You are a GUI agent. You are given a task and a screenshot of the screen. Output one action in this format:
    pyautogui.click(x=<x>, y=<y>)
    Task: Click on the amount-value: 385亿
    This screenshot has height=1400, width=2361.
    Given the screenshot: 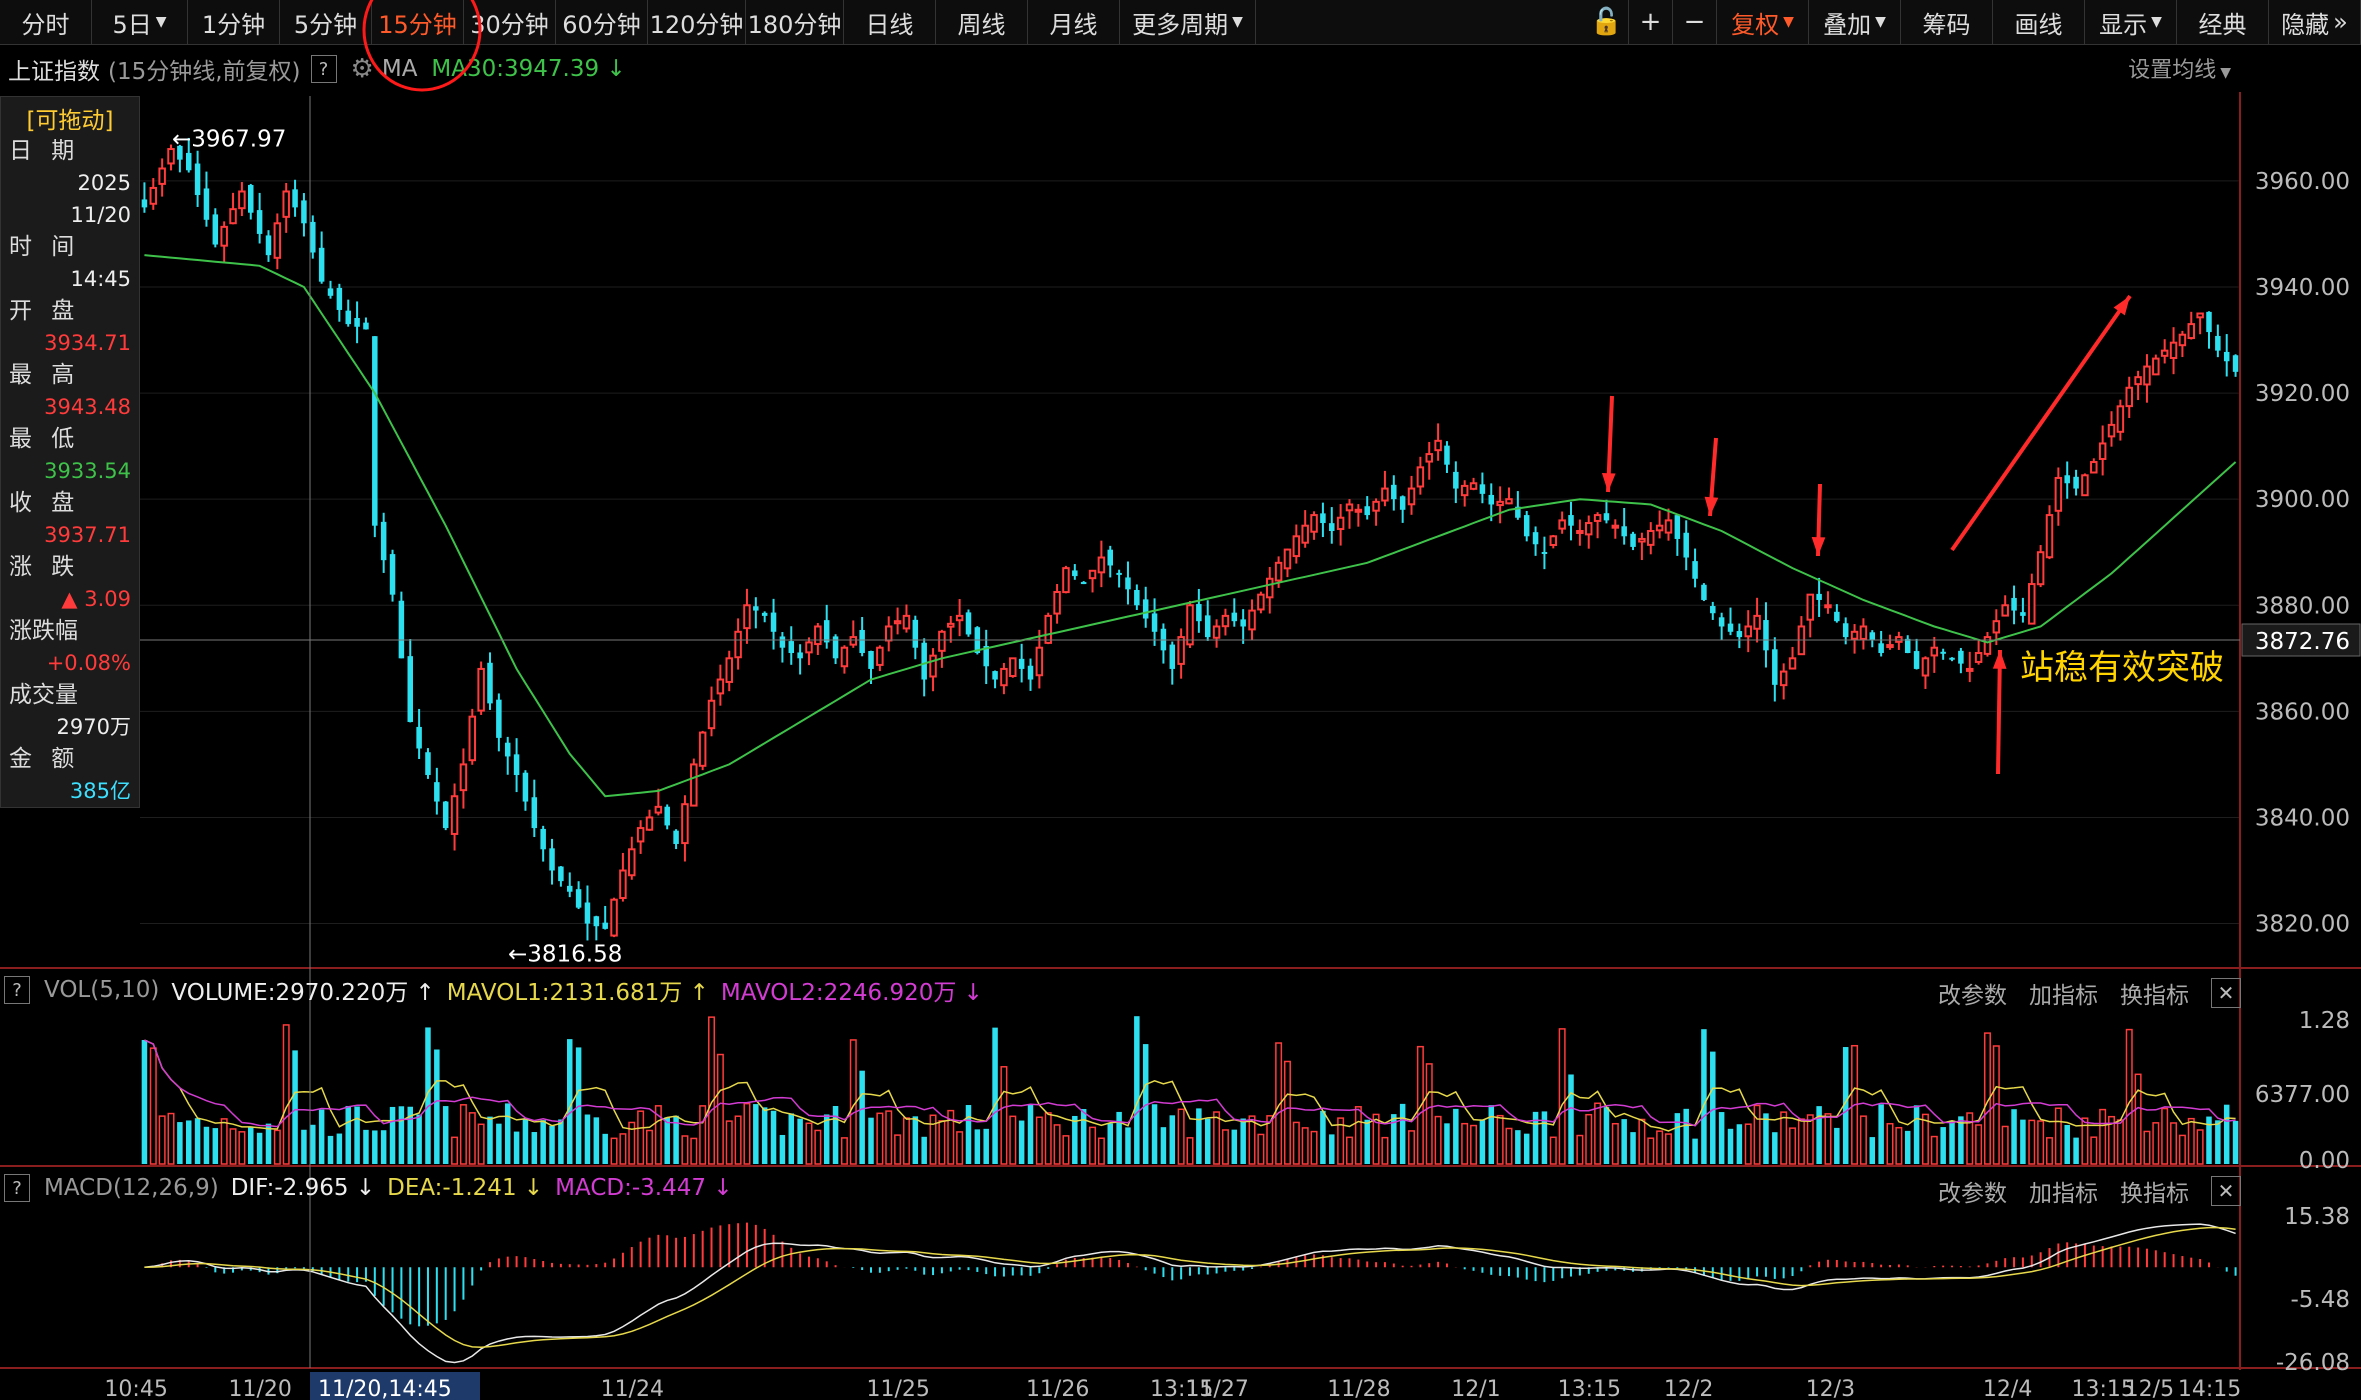 What is the action you would take?
    pyautogui.click(x=100, y=791)
    